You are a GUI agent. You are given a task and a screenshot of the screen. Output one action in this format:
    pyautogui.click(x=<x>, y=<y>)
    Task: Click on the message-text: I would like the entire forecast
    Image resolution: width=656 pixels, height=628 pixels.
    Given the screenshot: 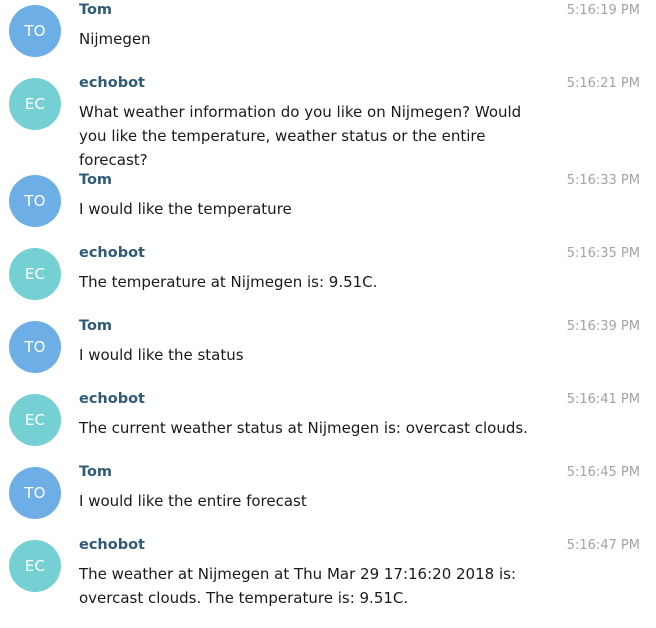 What is the action you would take?
    pyautogui.click(x=193, y=501)
    